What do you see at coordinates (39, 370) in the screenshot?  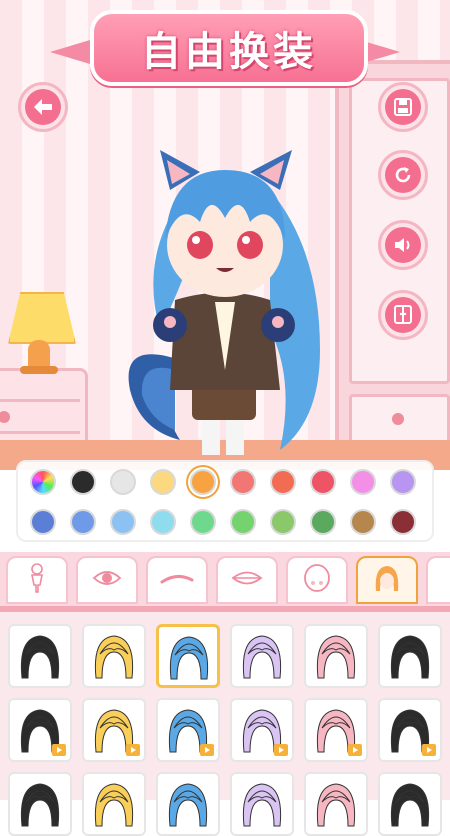 I see `lamp-foot` at bounding box center [39, 370].